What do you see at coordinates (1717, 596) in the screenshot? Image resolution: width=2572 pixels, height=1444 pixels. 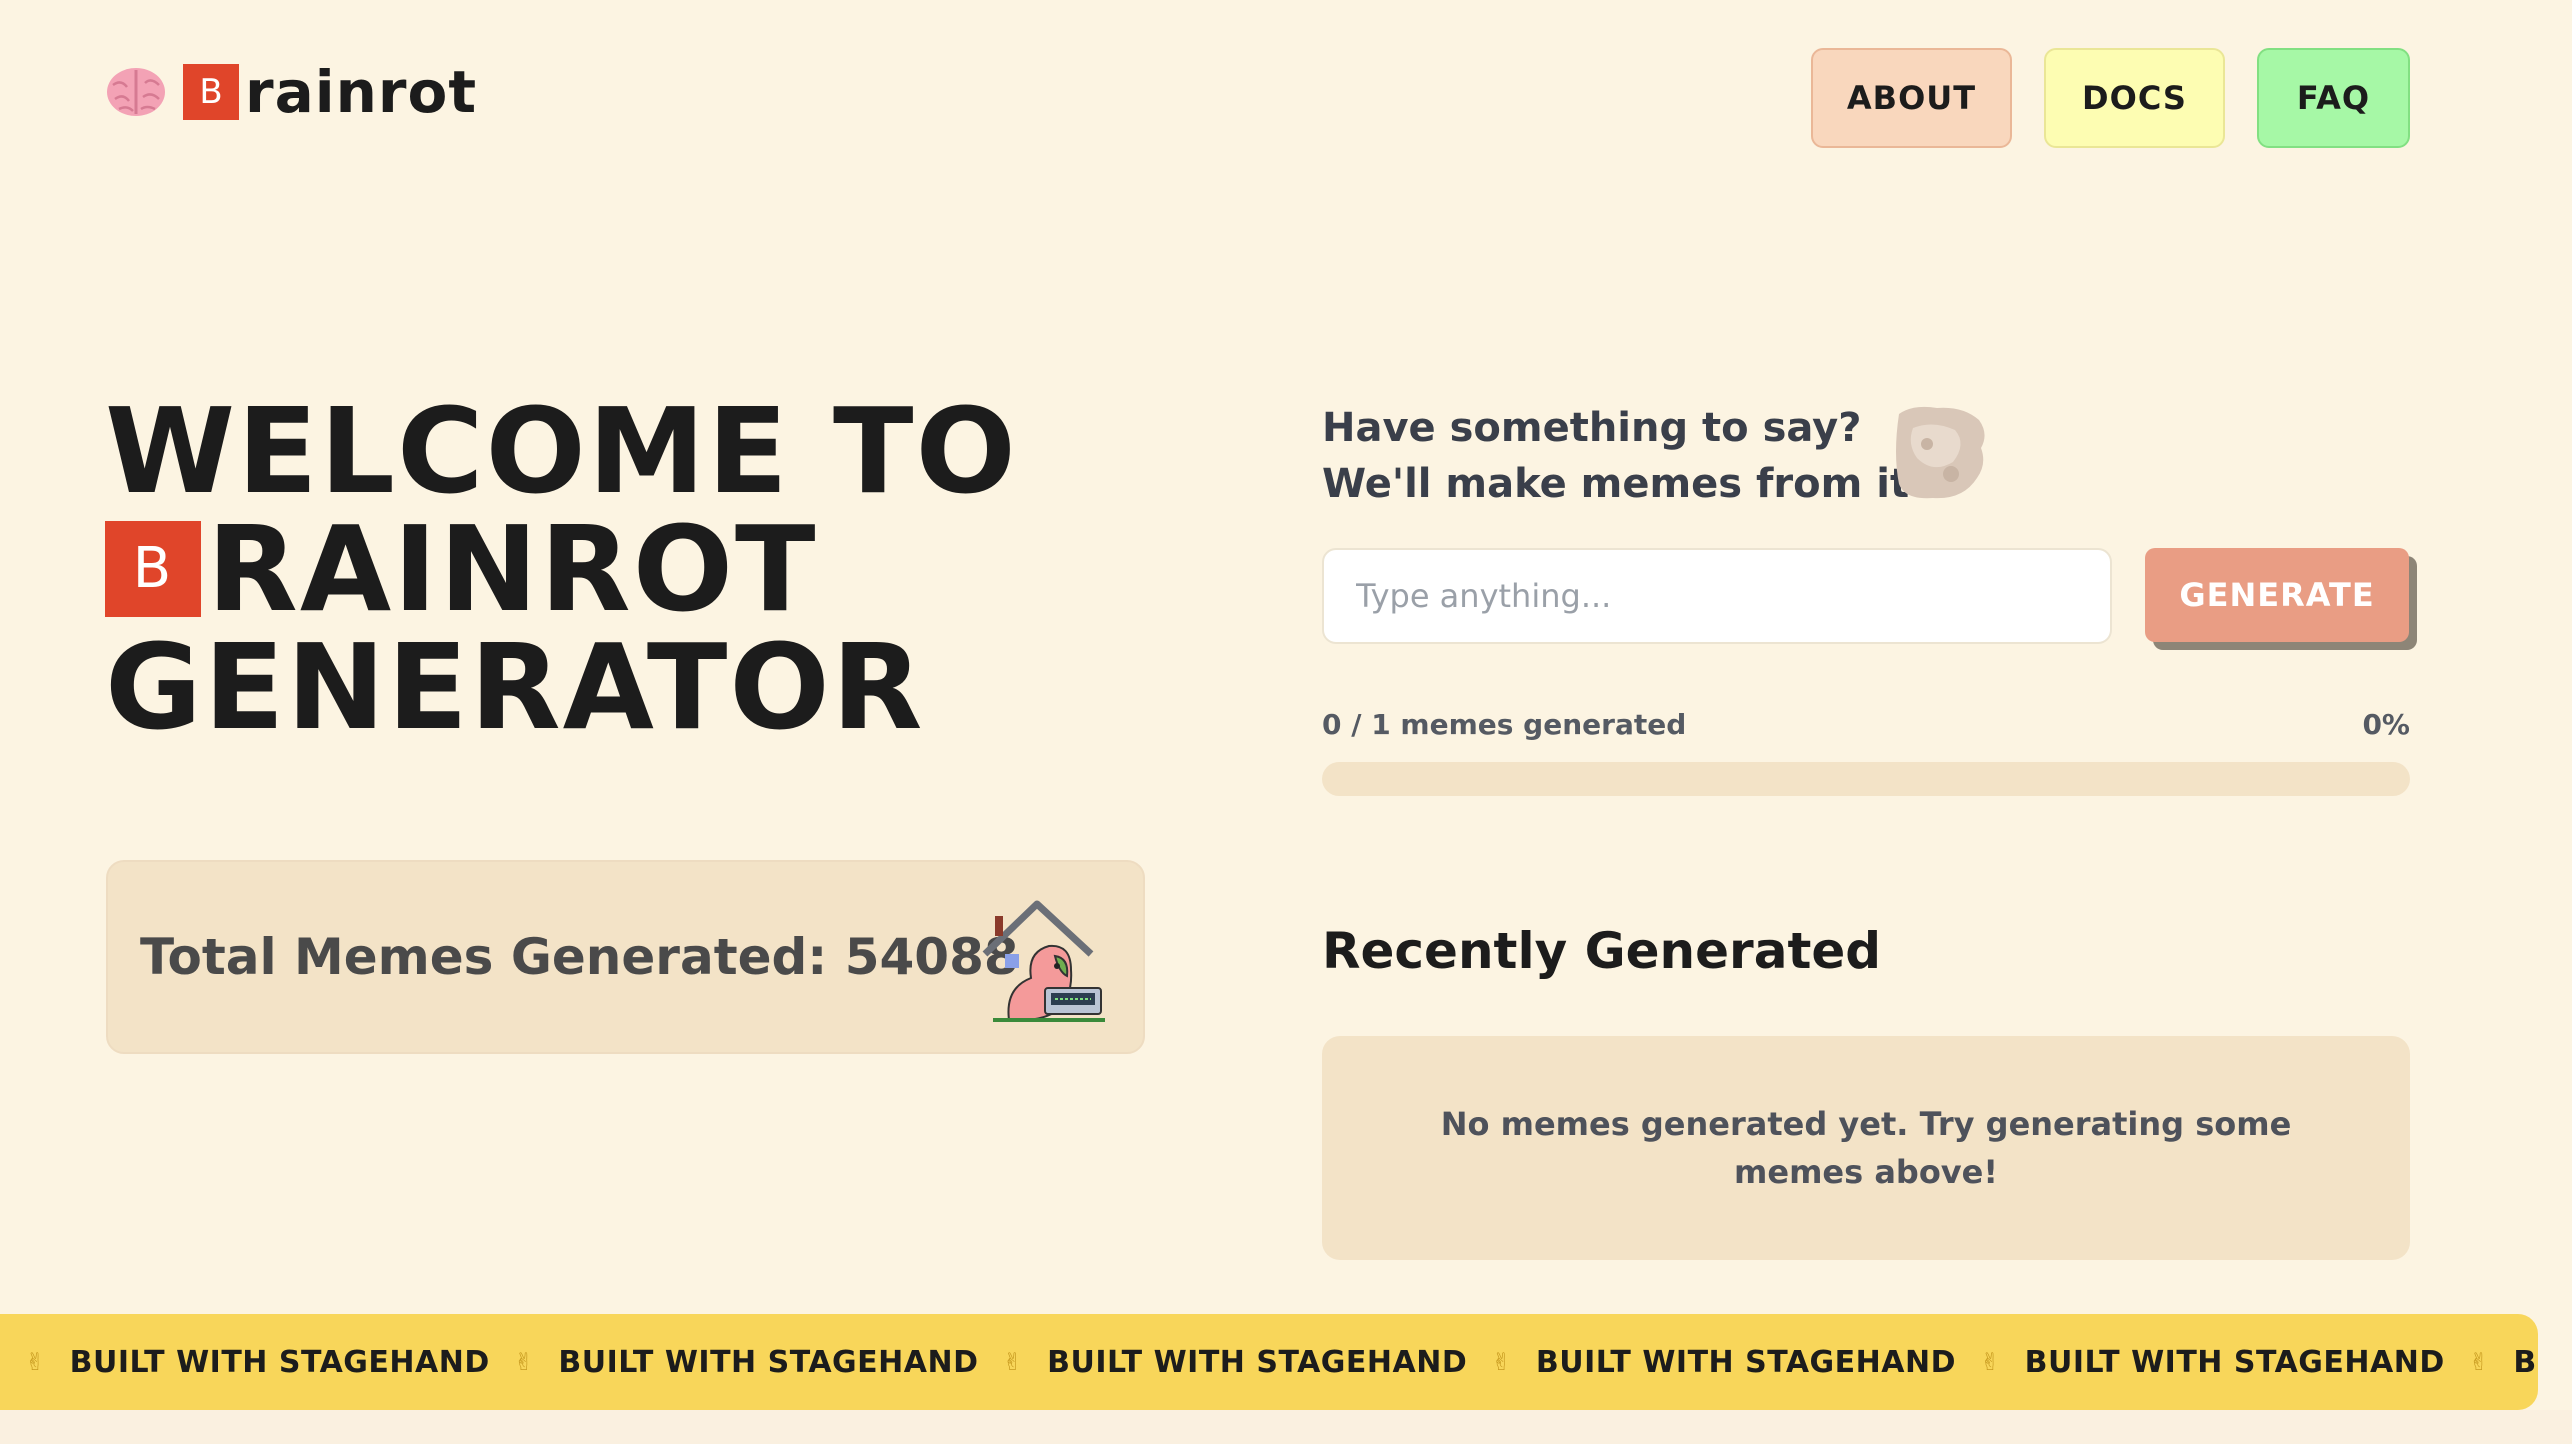 I see `meme-prompt-input` at bounding box center [1717, 596].